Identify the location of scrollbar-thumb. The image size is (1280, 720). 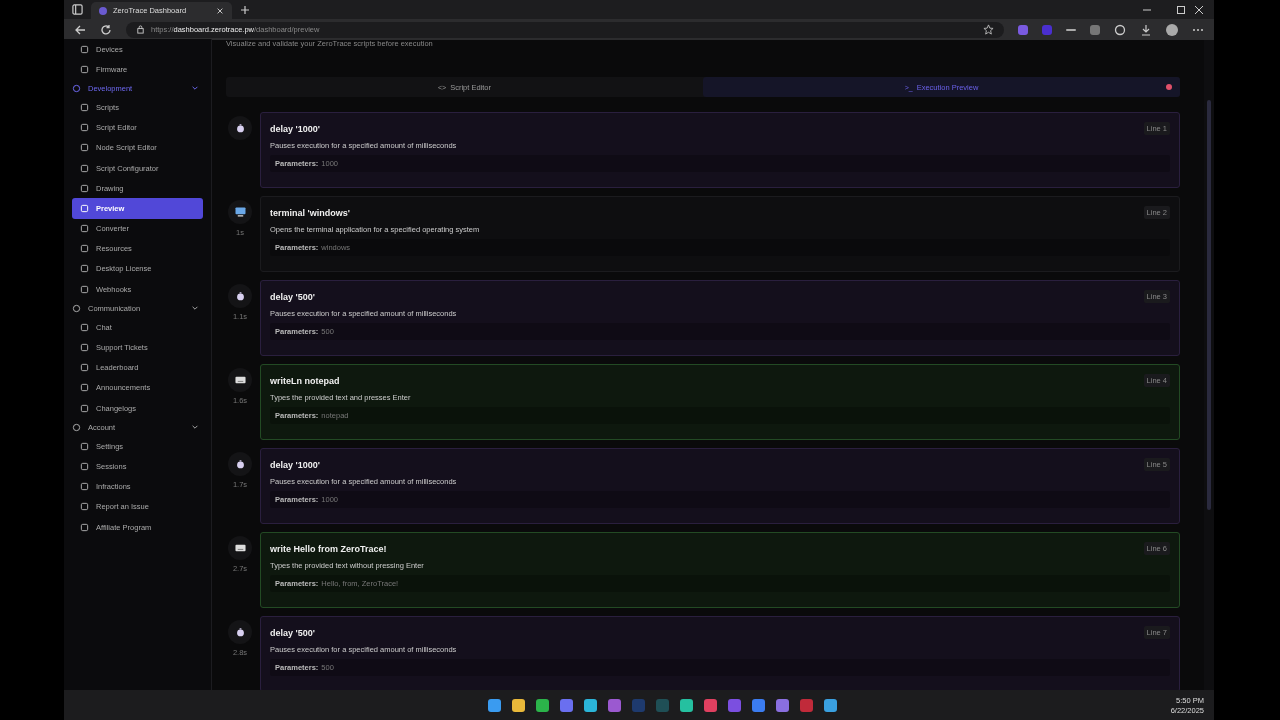
(1209, 305).